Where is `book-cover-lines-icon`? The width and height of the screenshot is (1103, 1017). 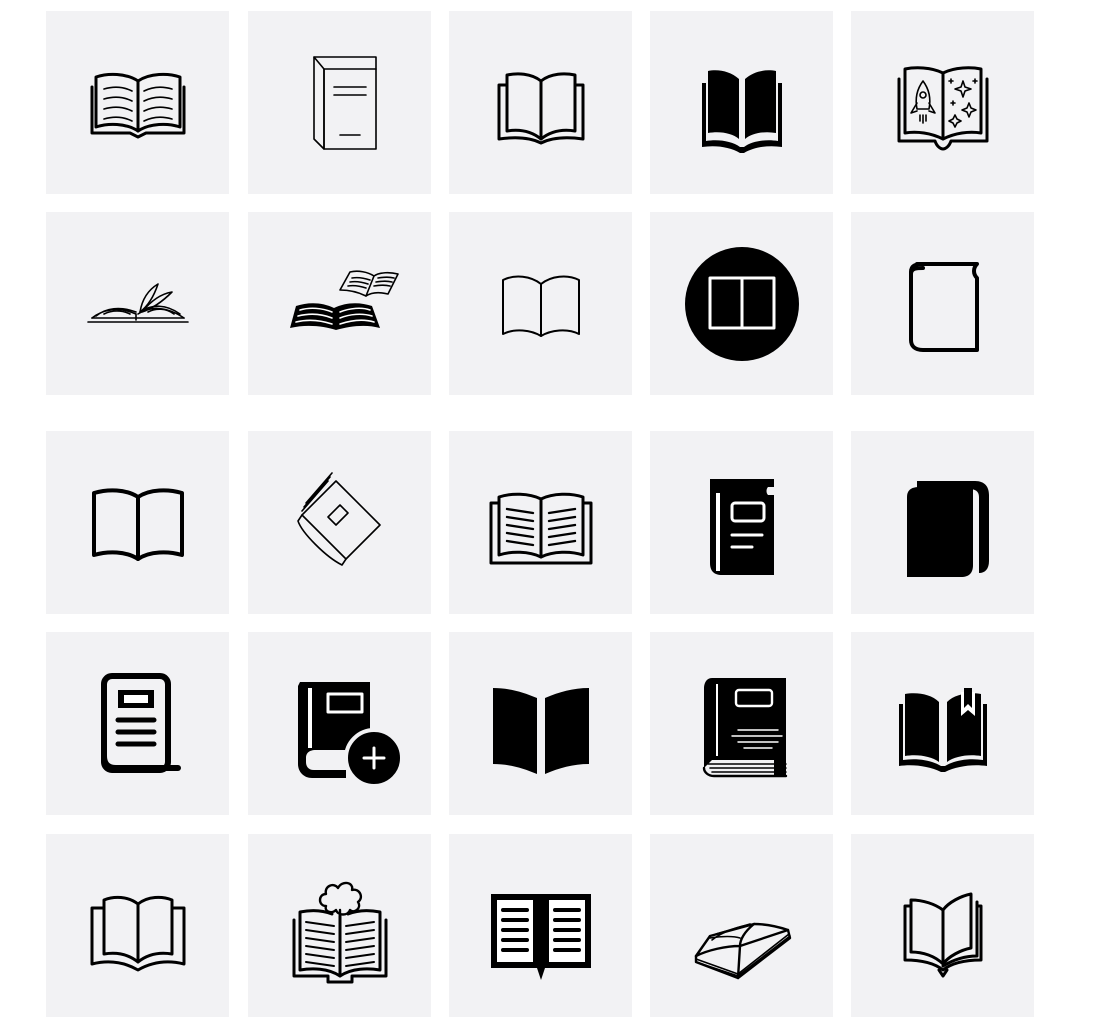 book-cover-lines-icon is located at coordinates (140, 722).